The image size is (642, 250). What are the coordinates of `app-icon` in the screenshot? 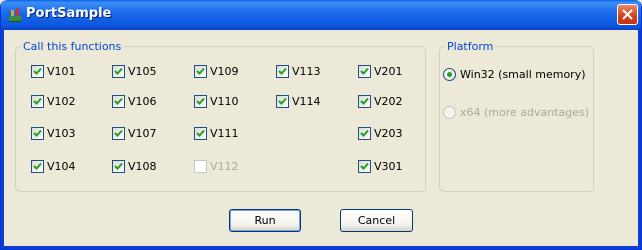 It's located at (15, 15).